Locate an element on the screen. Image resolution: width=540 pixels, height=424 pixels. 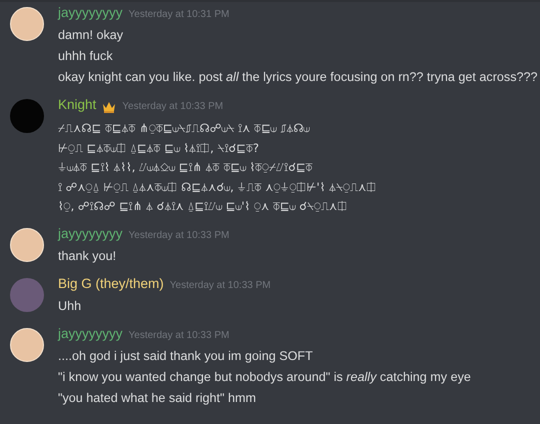
message-text: damn! okay is located at coordinates (91, 35).